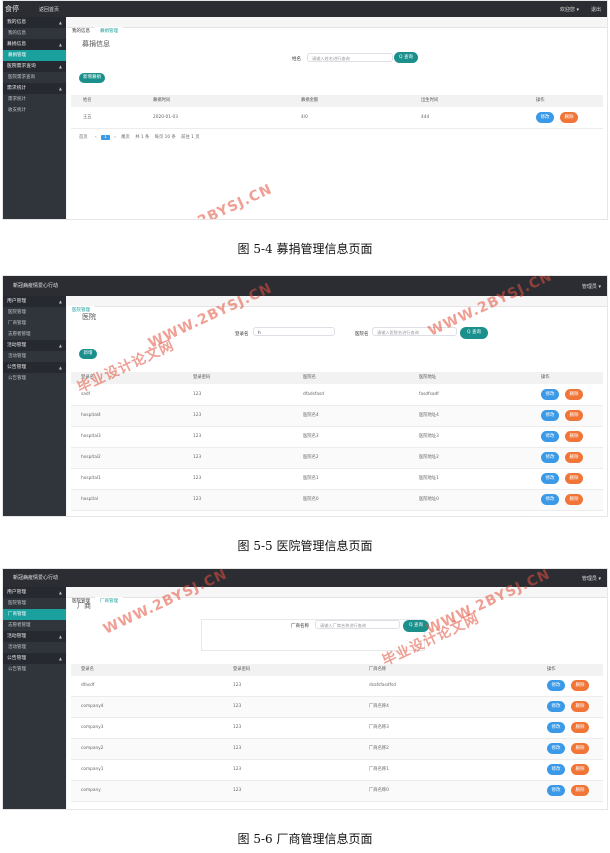  Describe the element at coordinates (34, 99) in the screenshot. I see `sidebar-item: 需求统计` at that location.